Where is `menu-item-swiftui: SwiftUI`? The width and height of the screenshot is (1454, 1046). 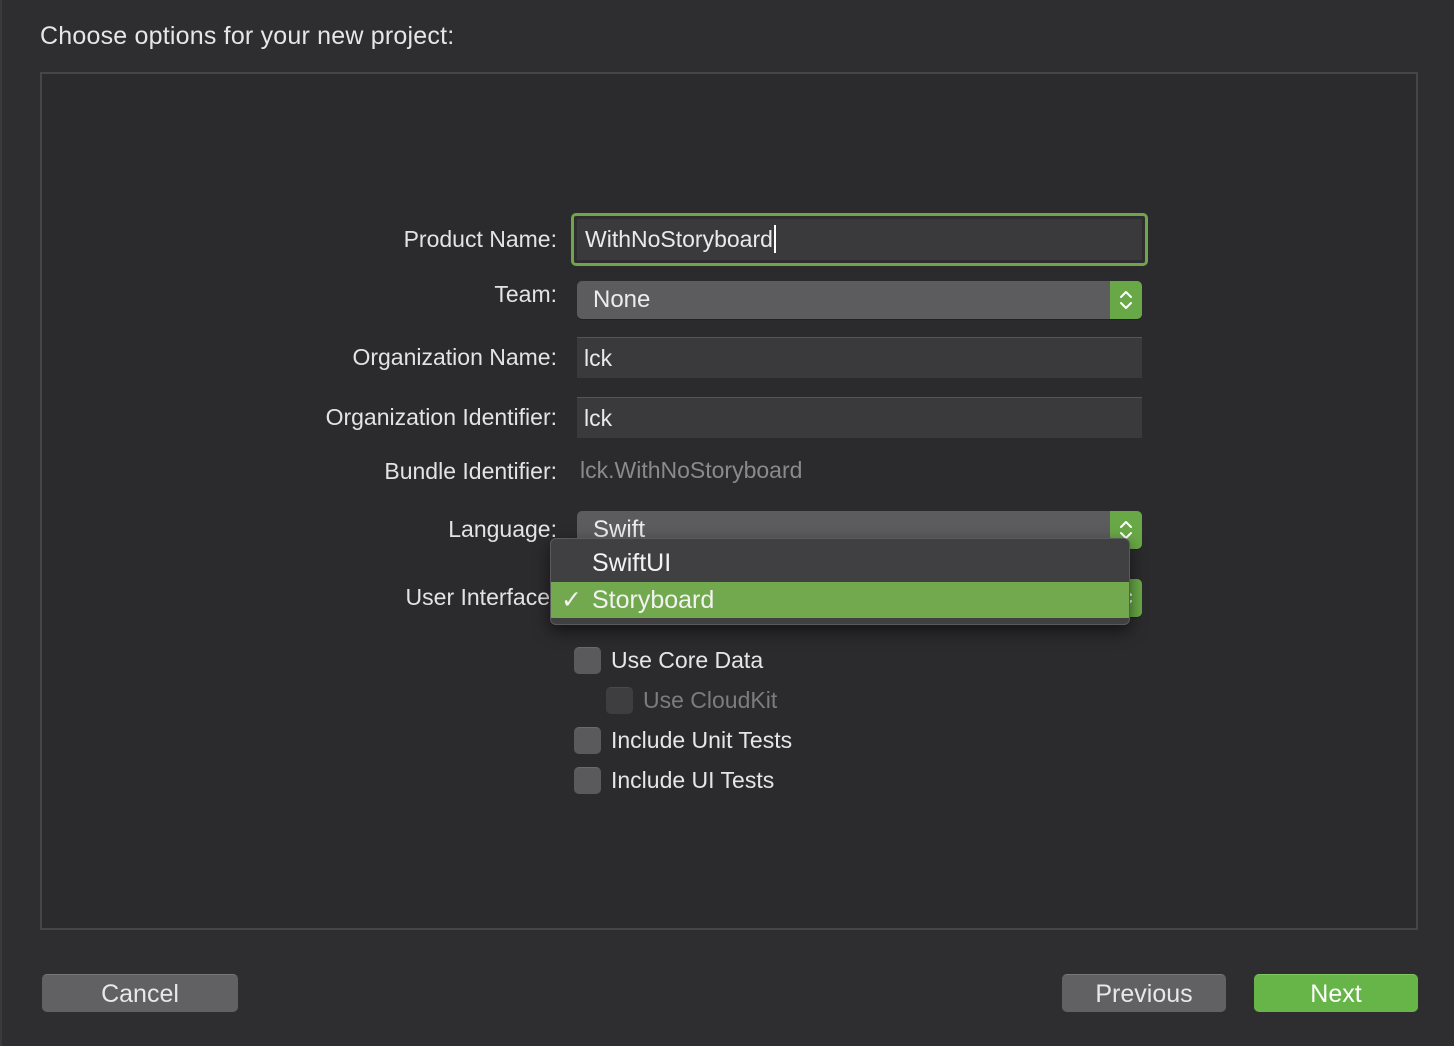 menu-item-swiftui: SwiftUI is located at coordinates (840, 563).